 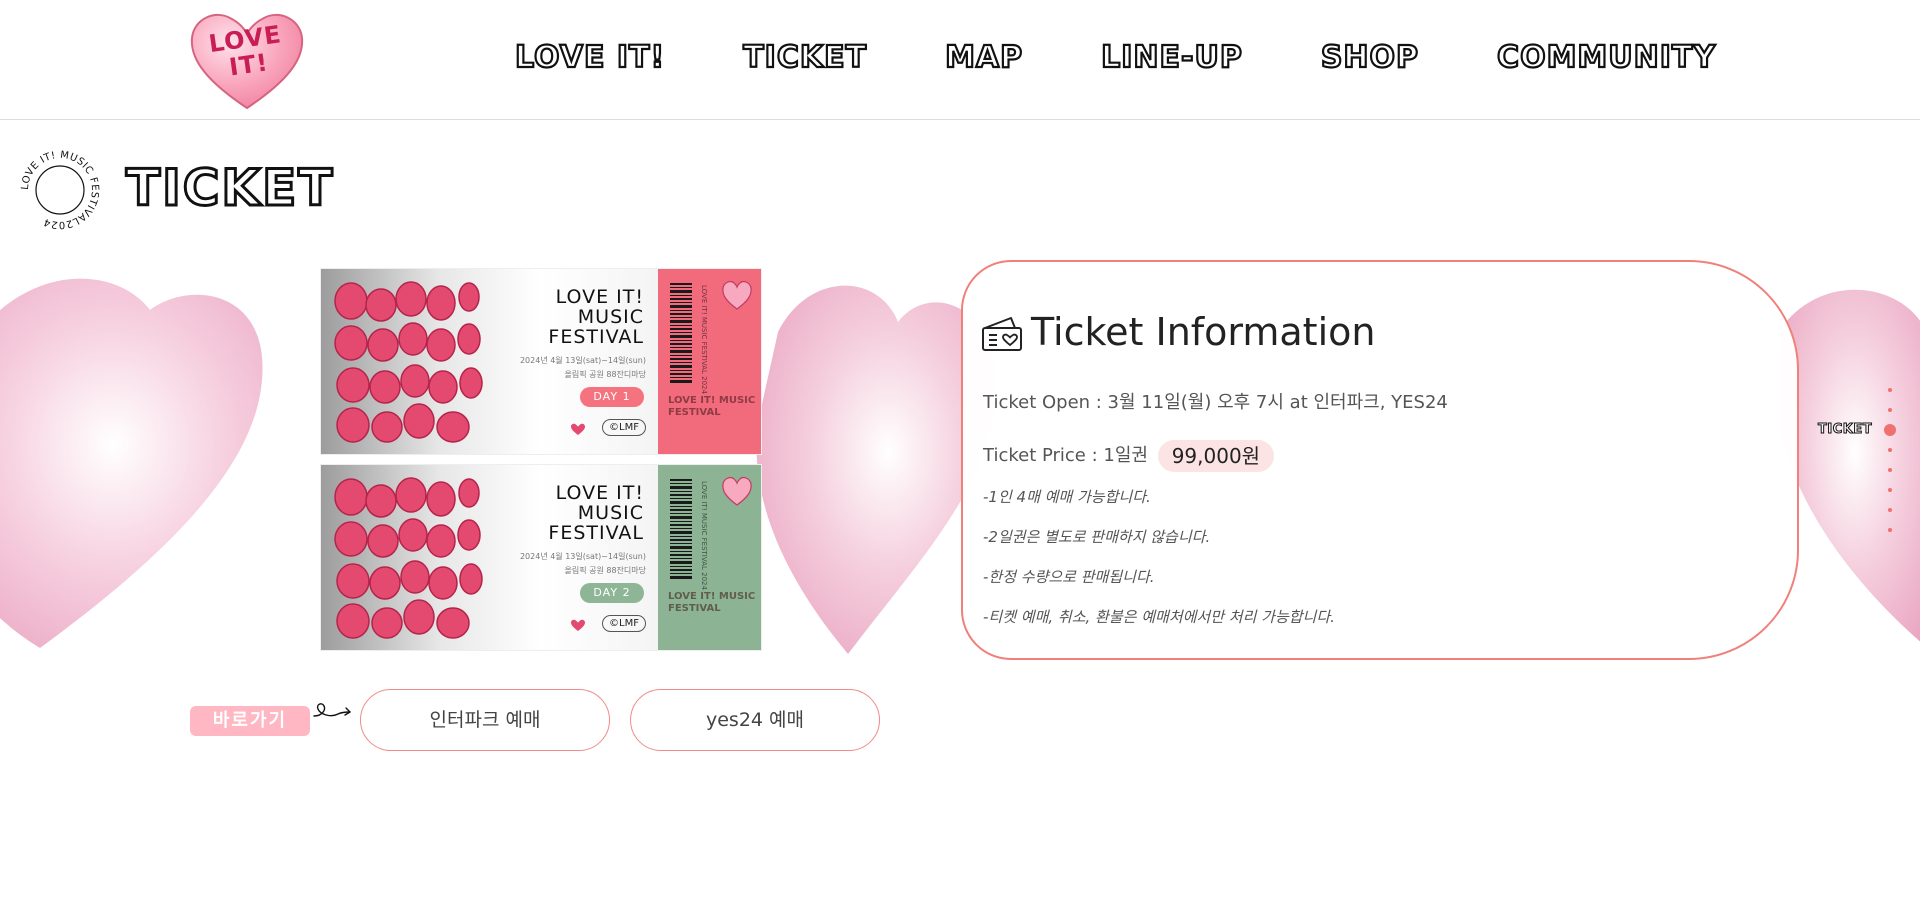 What do you see at coordinates (1097, 537) in the screenshot?
I see `info-note: -2일권은 별도로 판매하지 않습니다.` at bounding box center [1097, 537].